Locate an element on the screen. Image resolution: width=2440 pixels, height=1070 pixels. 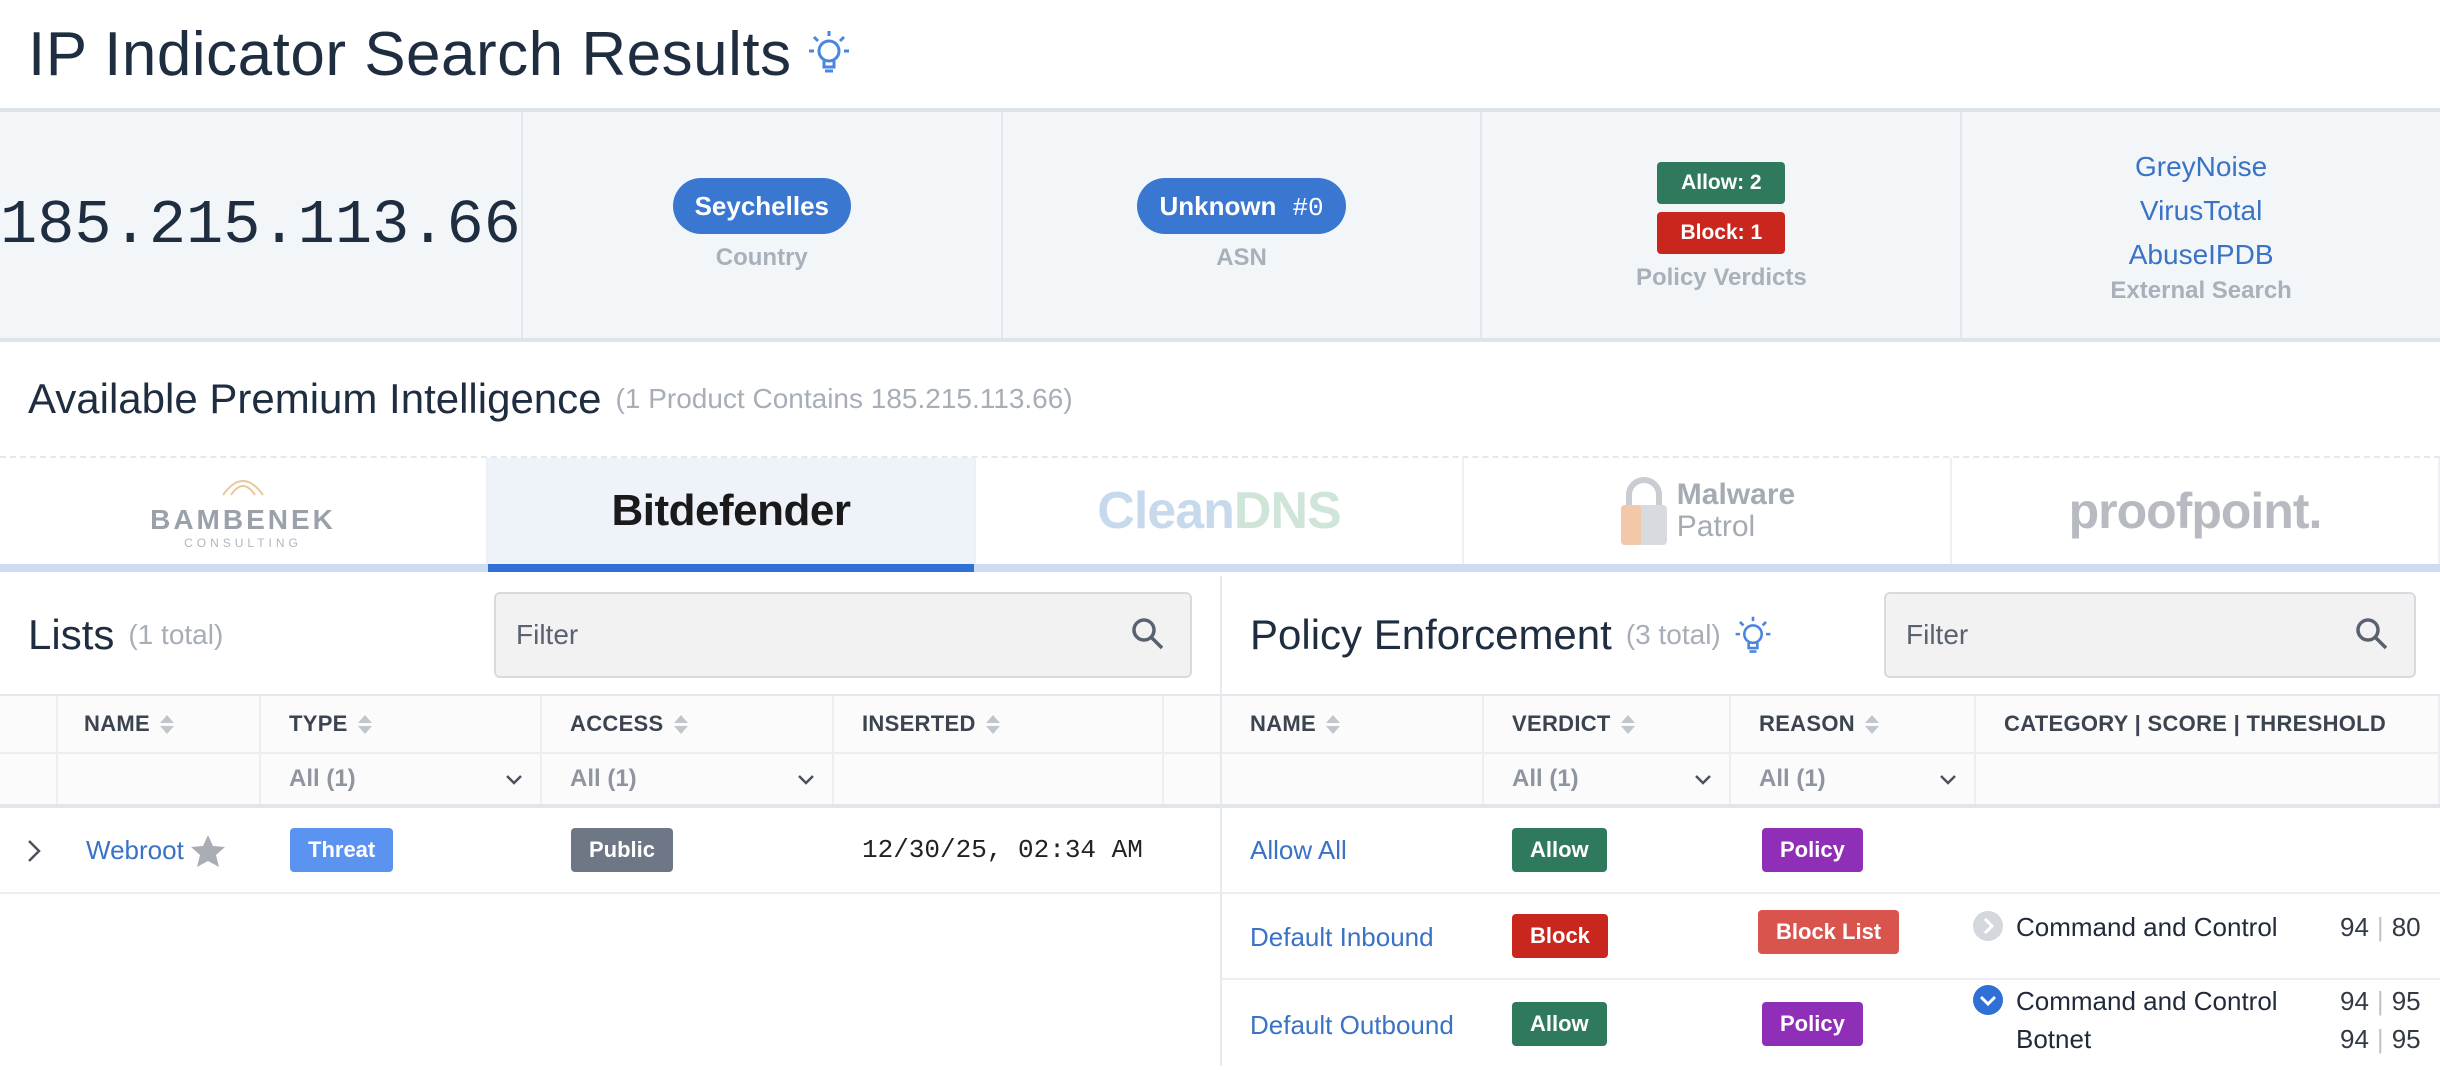
asn-pill: Unknown #0 is located at coordinates (1241, 206).